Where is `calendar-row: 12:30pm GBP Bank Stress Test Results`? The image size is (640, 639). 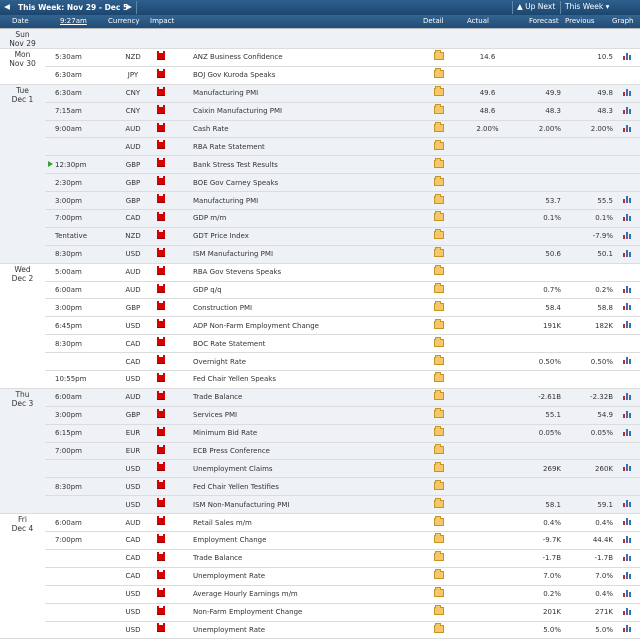 calendar-row: 12:30pm GBP Bank Stress Test Results is located at coordinates (320, 165).